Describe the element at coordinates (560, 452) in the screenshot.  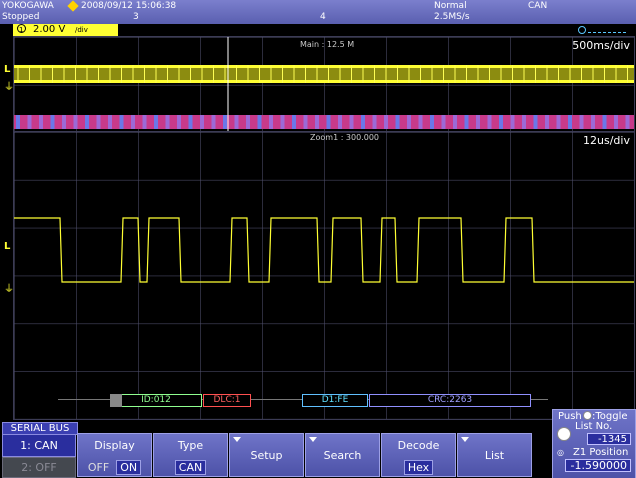
I see `dial-icon: ◎` at that location.